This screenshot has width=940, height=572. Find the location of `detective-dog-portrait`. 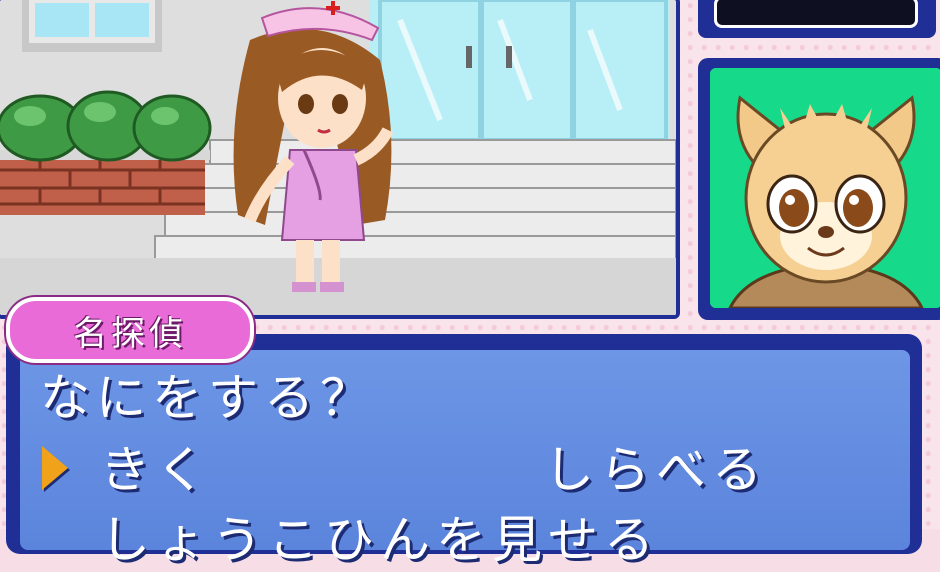

detective-dog-portrait is located at coordinates (825, 188).